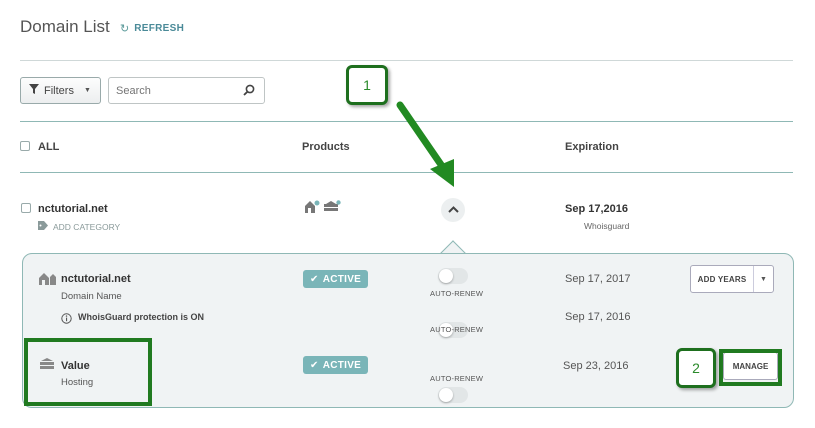  I want to click on column-header-expiration: Expiration, so click(592, 147).